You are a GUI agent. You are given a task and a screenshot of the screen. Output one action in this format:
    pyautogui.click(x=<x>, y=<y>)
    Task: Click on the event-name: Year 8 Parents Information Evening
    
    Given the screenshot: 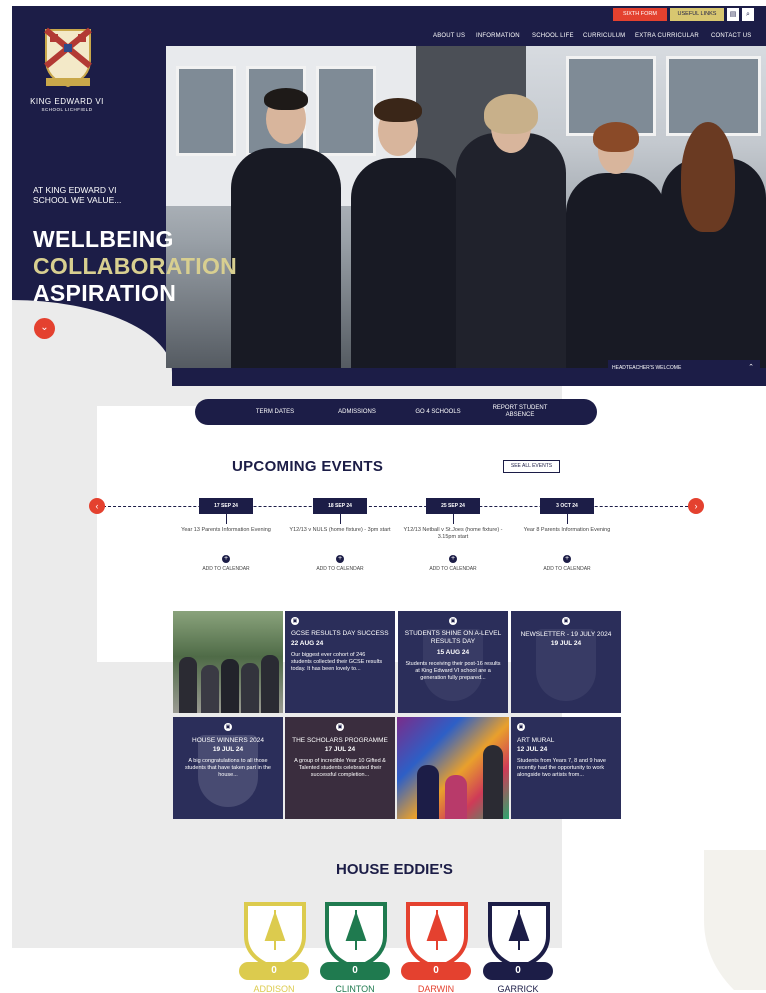 What is the action you would take?
    pyautogui.click(x=567, y=538)
    